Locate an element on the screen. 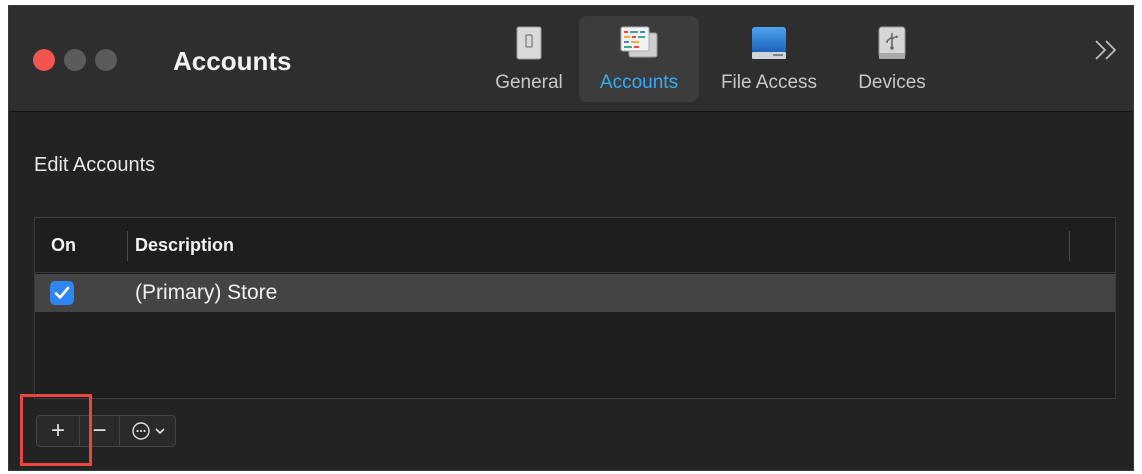  tab-general-label: General is located at coordinates (529, 82).